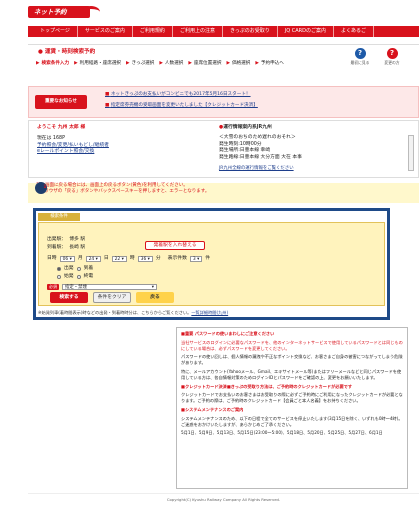  I want to click on clear-button: 条件をクリア, so click(112, 297).